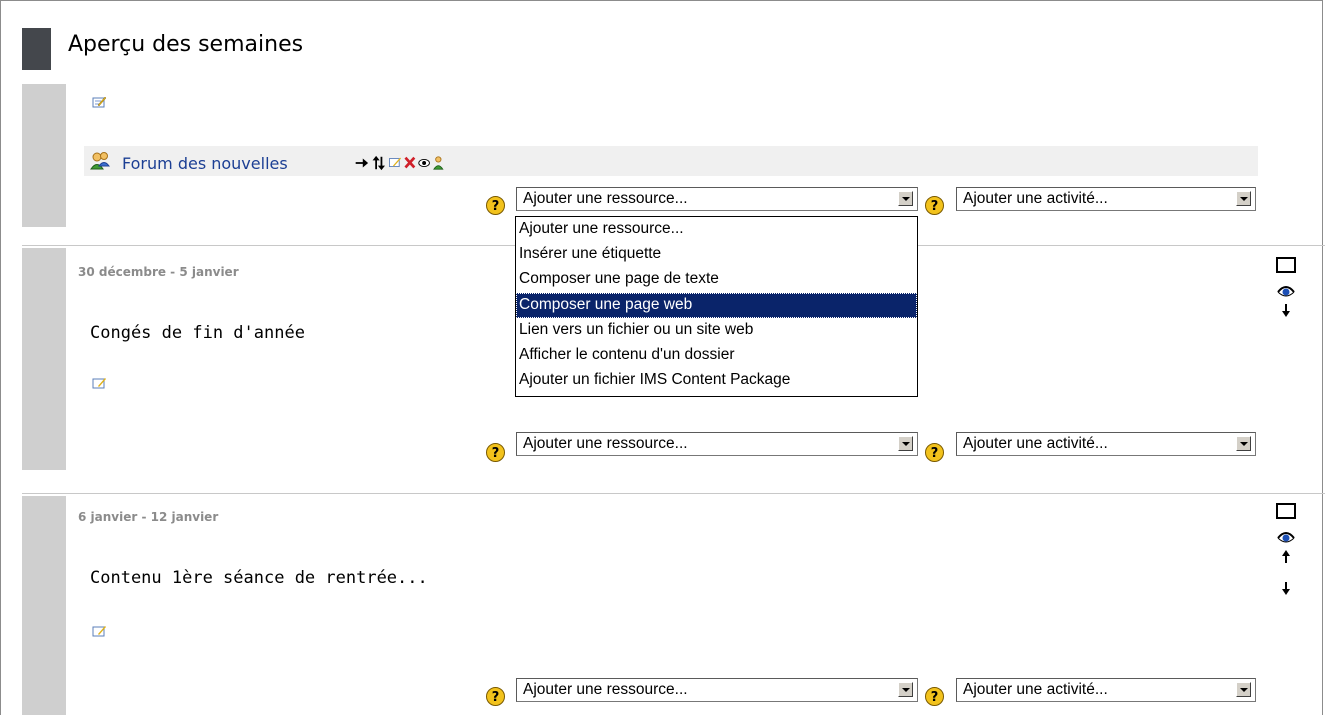  I want to click on groups-icon, so click(438, 163).